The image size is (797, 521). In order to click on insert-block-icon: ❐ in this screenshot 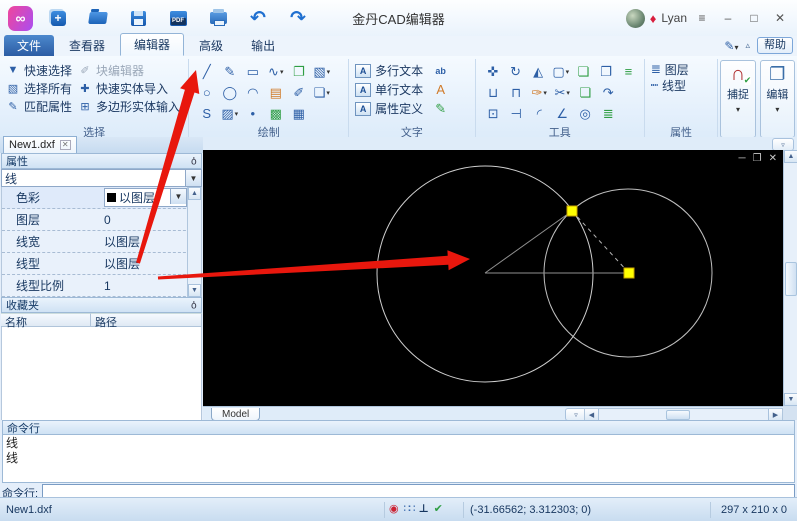, I will do `click(298, 72)`.